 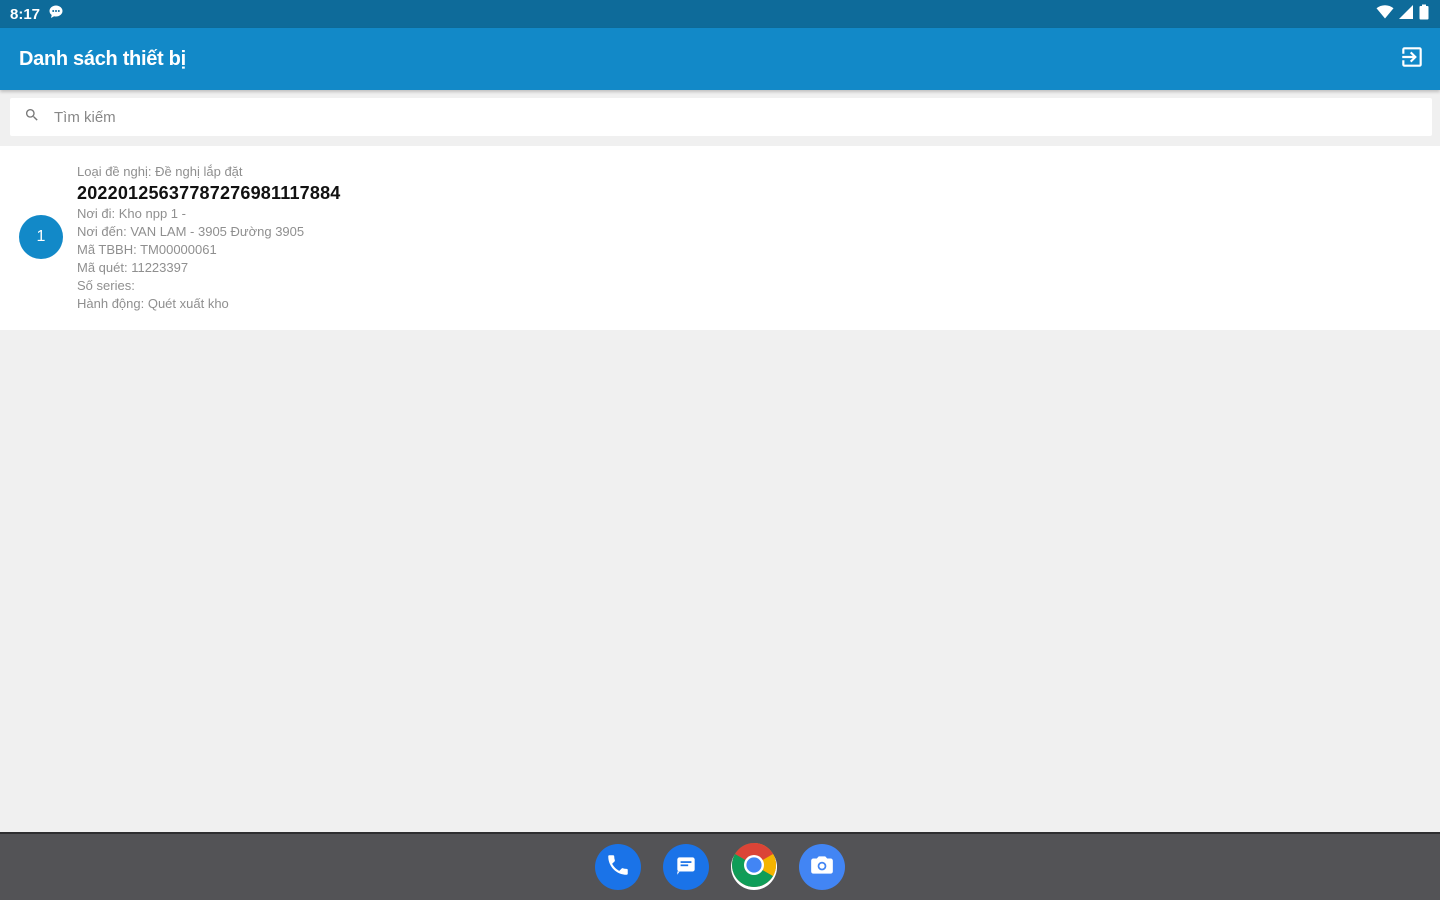 What do you see at coordinates (102, 58) in the screenshot?
I see `page-title: Danh sách thiết bị` at bounding box center [102, 58].